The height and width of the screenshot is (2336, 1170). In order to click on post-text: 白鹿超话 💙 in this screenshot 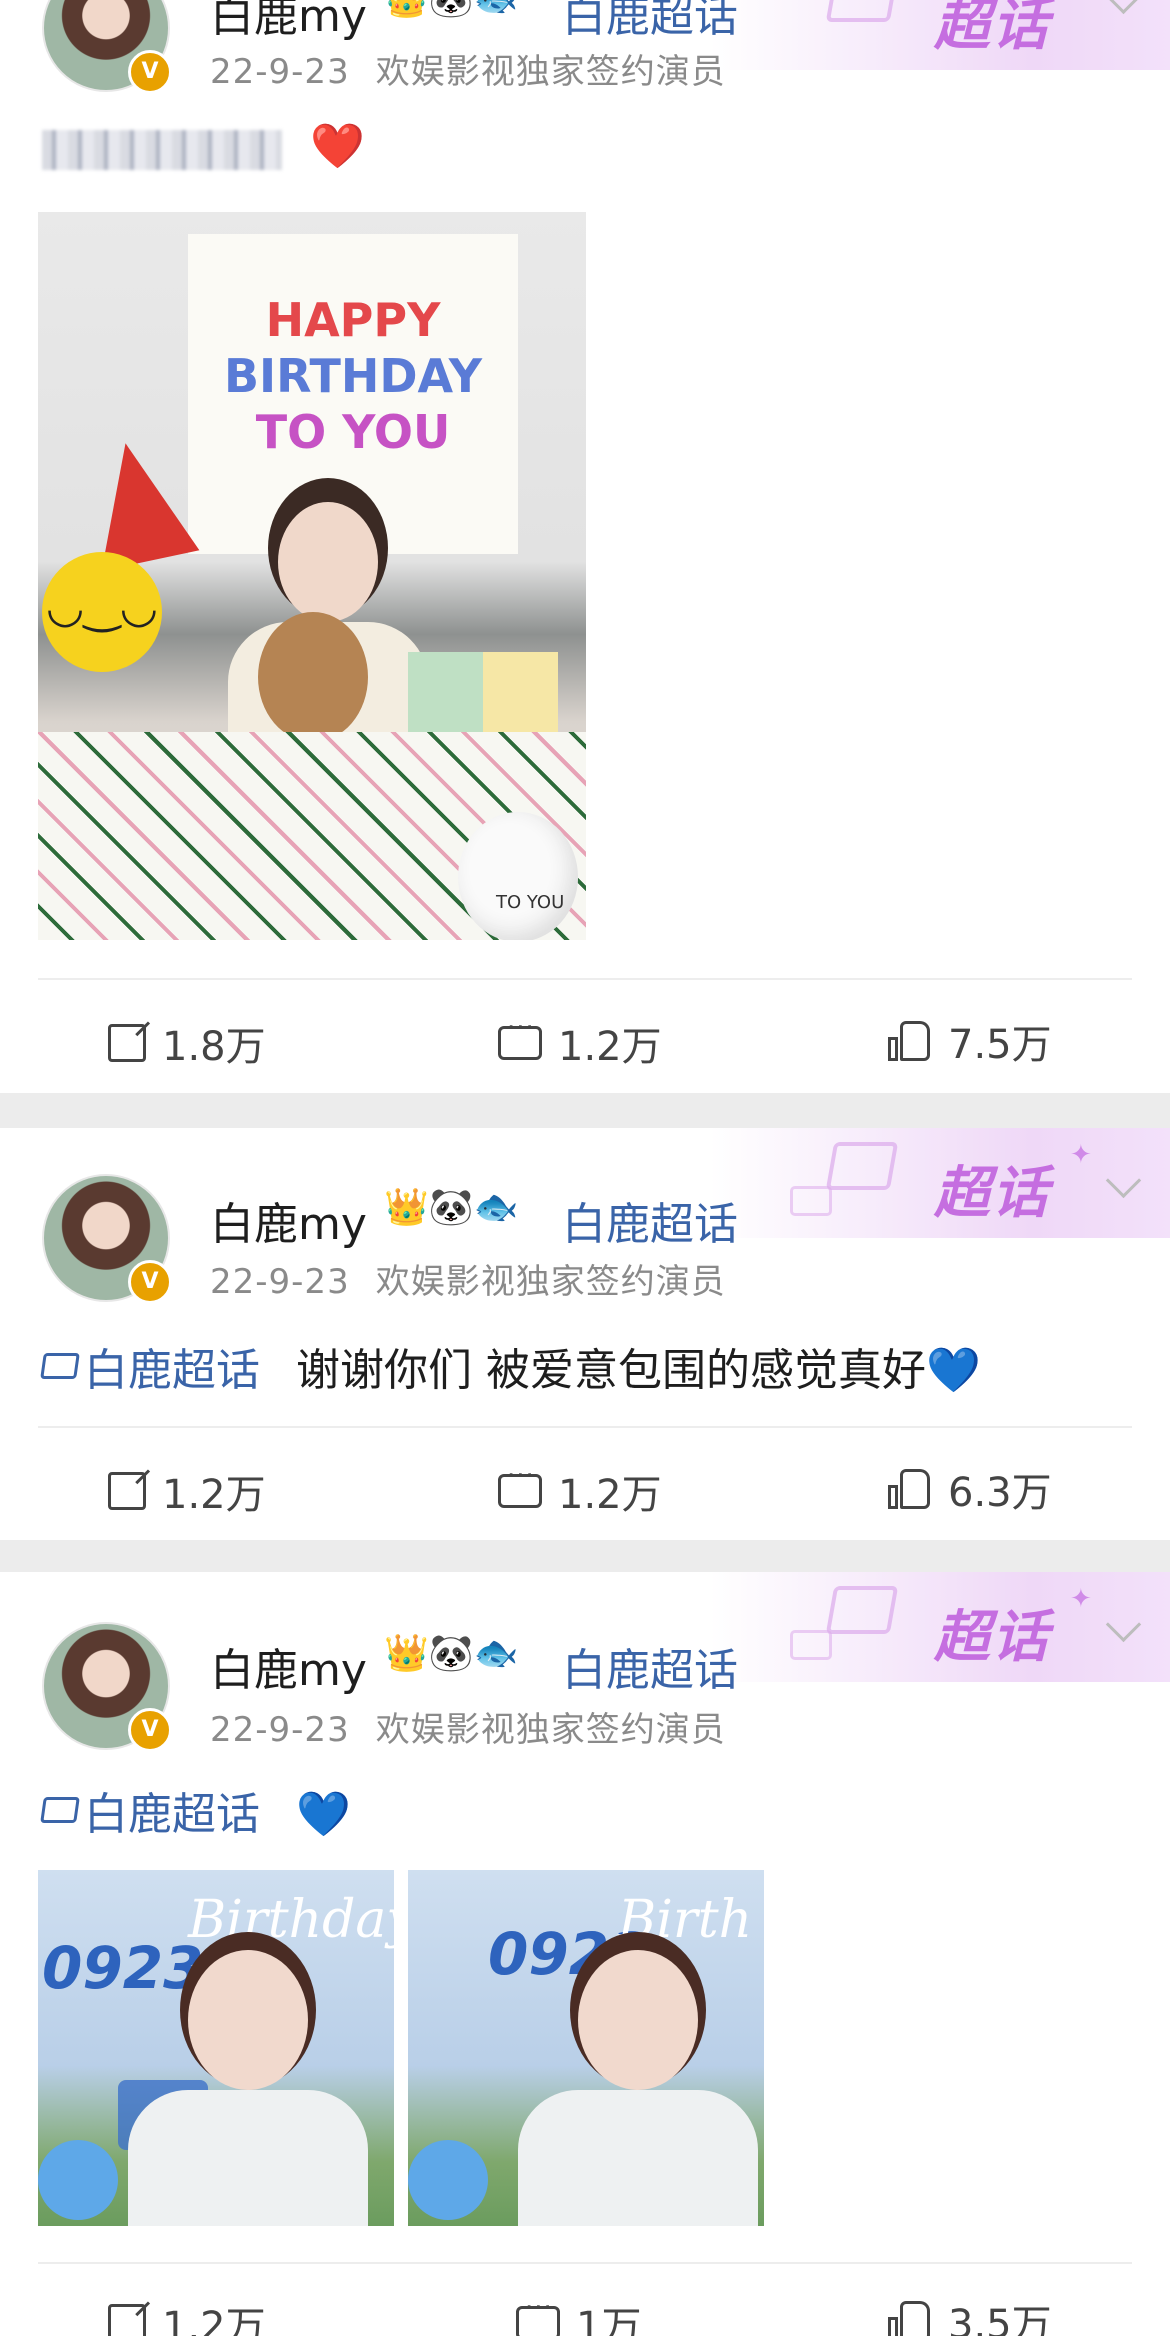, I will do `click(195, 1810)`.